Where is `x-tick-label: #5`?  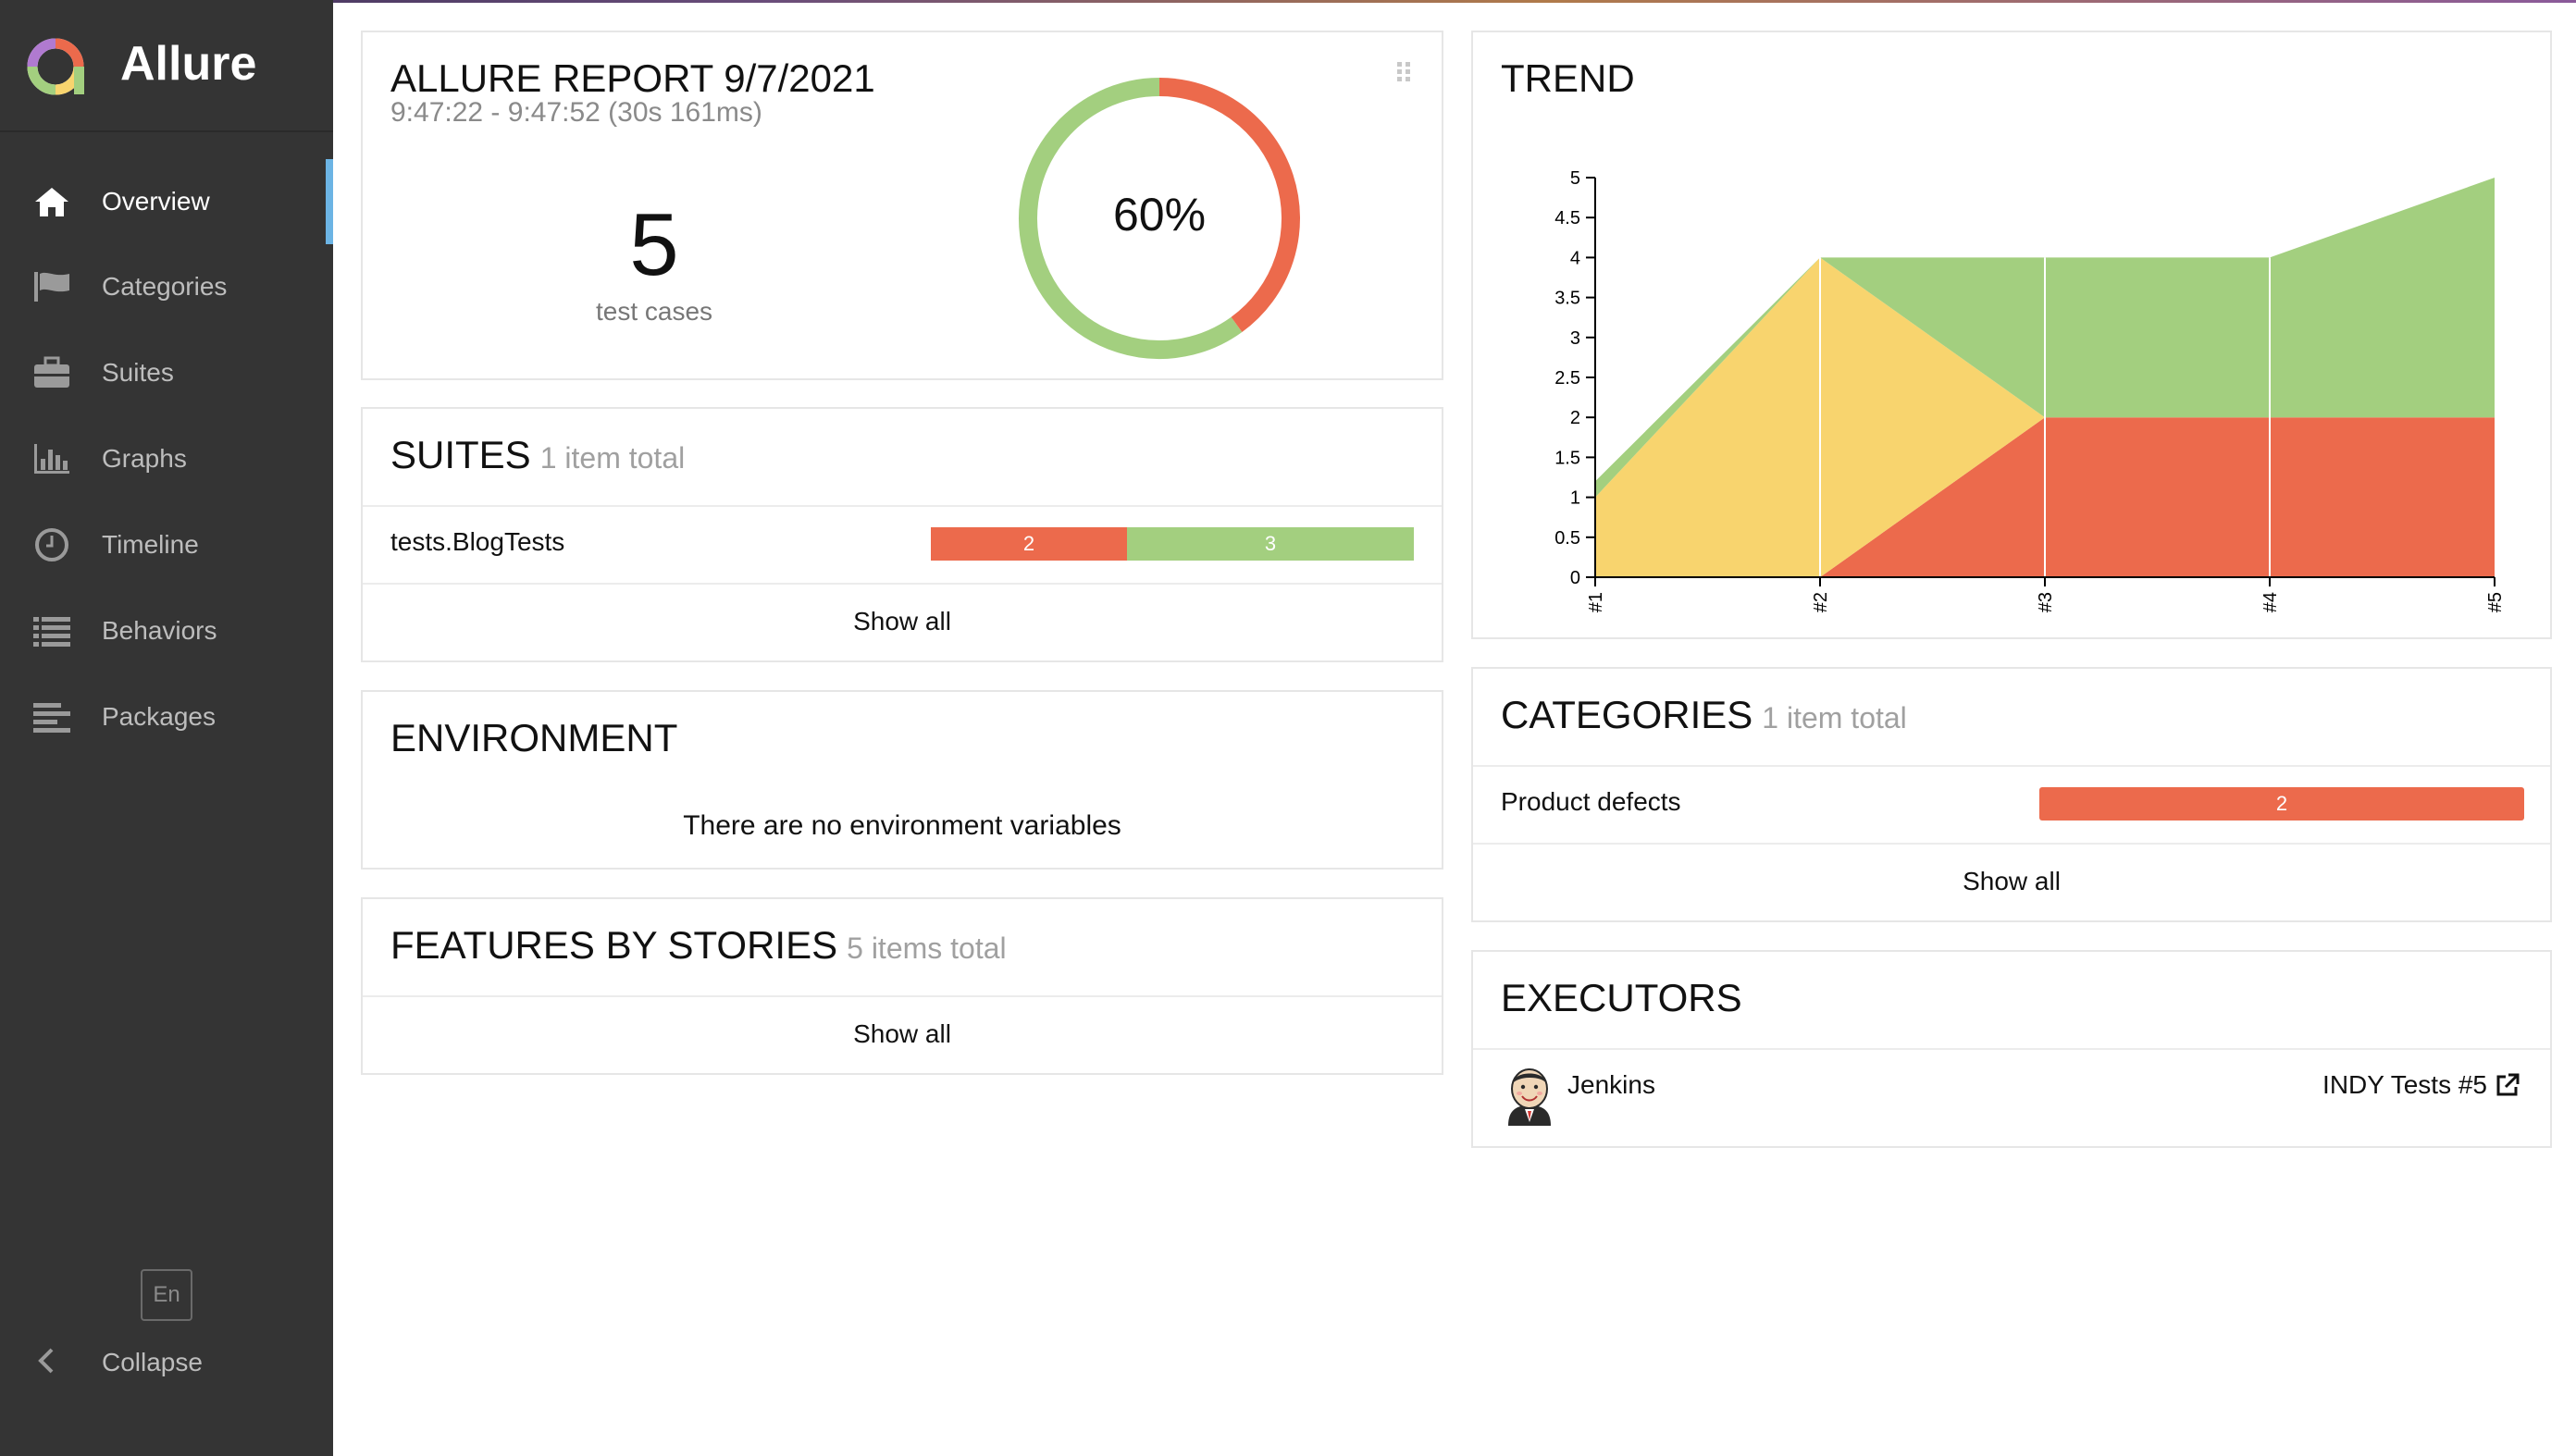 x-tick-label: #5 is located at coordinates (2495, 602).